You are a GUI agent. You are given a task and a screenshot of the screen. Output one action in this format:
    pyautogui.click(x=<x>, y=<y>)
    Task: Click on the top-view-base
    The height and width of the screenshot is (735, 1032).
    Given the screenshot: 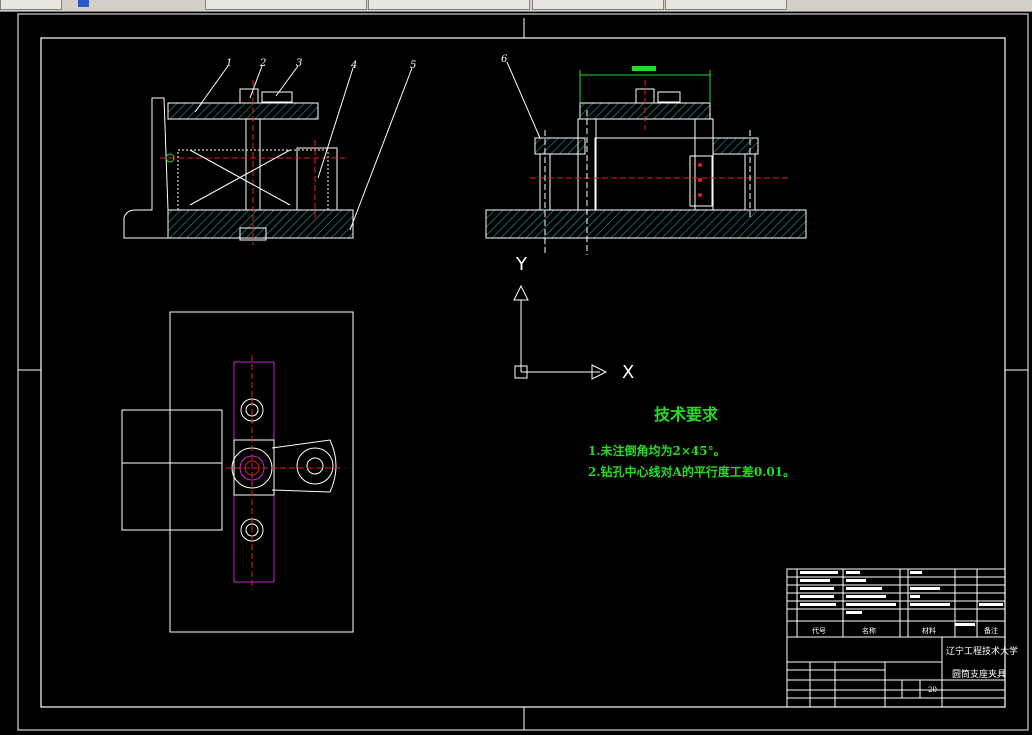 What is the action you would take?
    pyautogui.click(x=261, y=472)
    